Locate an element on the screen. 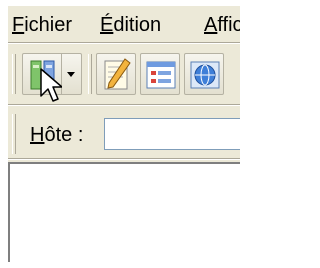 The image size is (320, 268). globe-window-icon is located at coordinates (205, 75).